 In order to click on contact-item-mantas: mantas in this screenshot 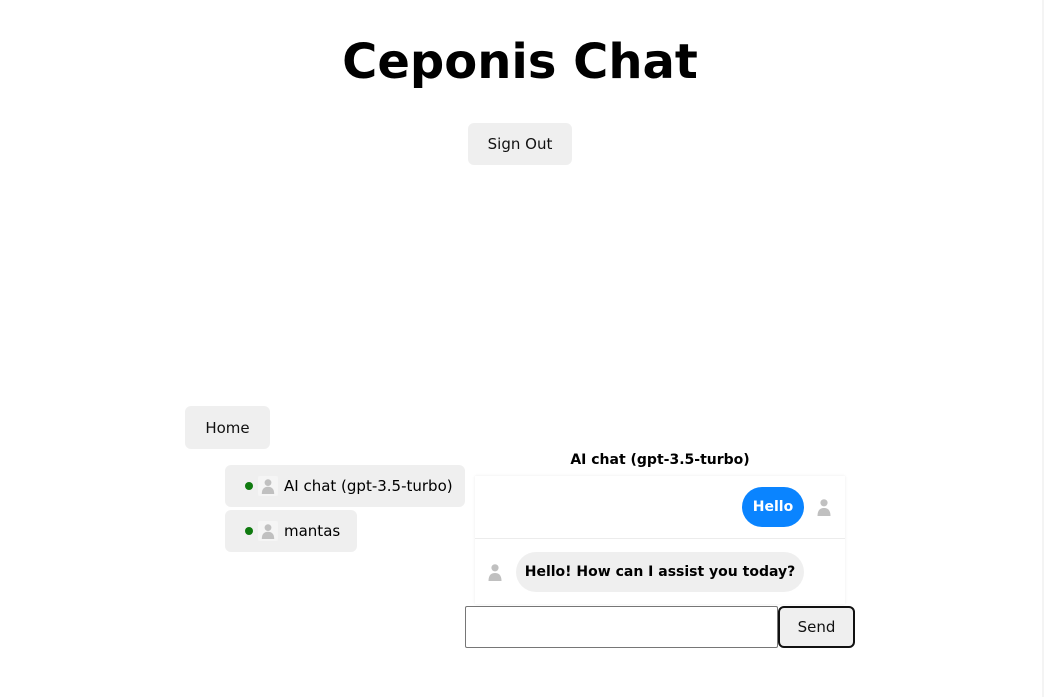, I will do `click(291, 531)`.